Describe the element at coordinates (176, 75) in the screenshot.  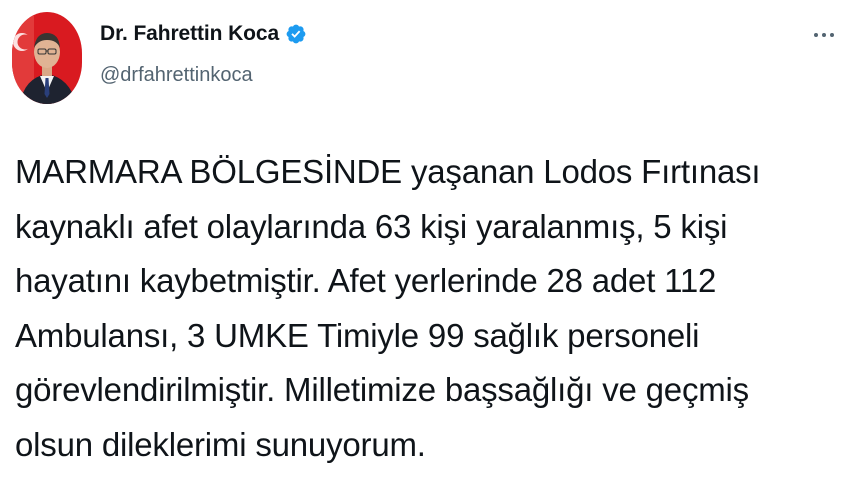
I see `author-handle: @drfahrettinkoca` at that location.